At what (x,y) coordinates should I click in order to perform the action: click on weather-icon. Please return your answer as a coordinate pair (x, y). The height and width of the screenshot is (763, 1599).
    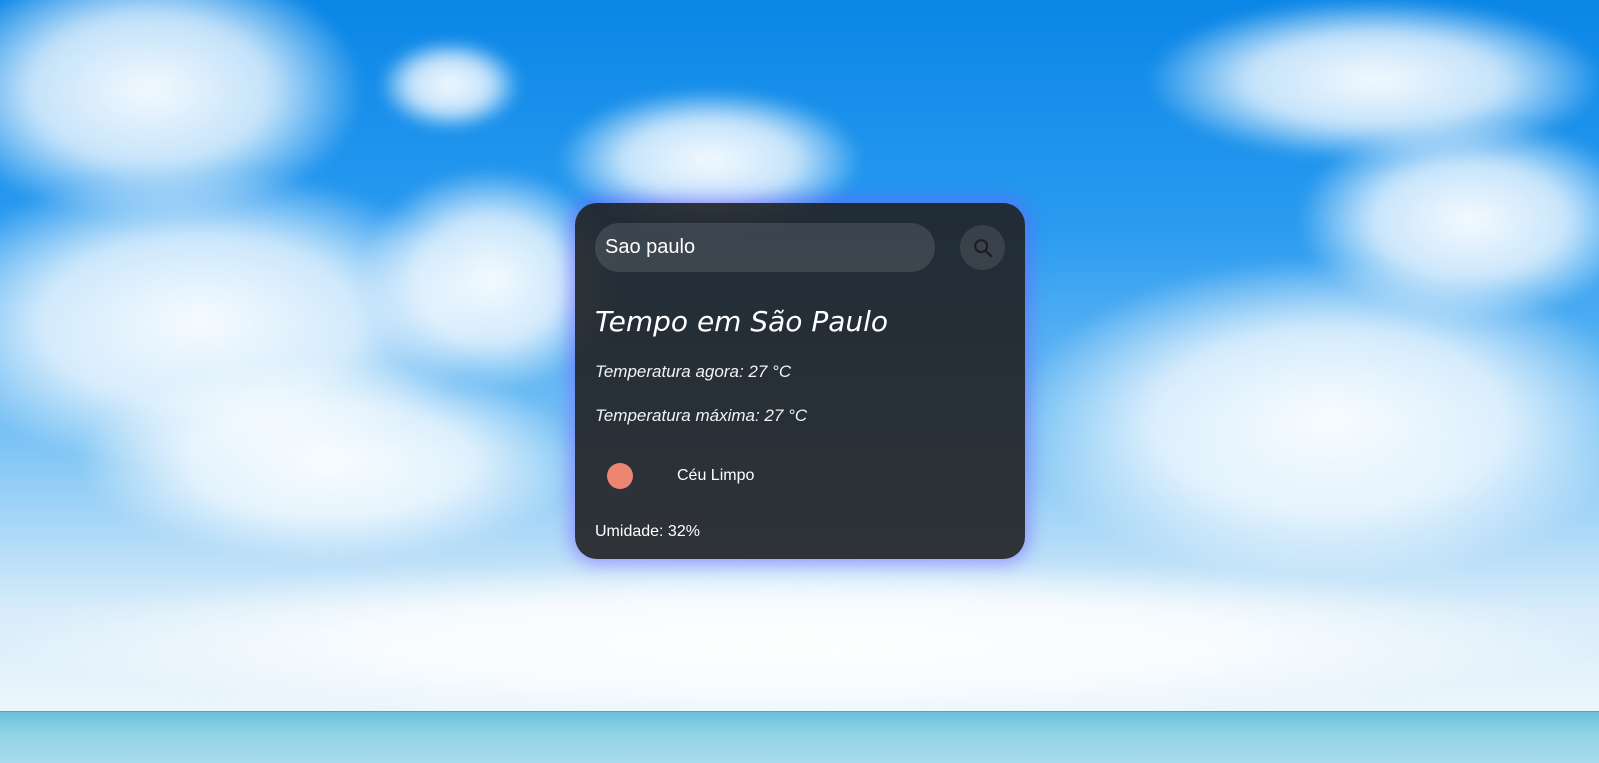
    Looking at the image, I should click on (620, 476).